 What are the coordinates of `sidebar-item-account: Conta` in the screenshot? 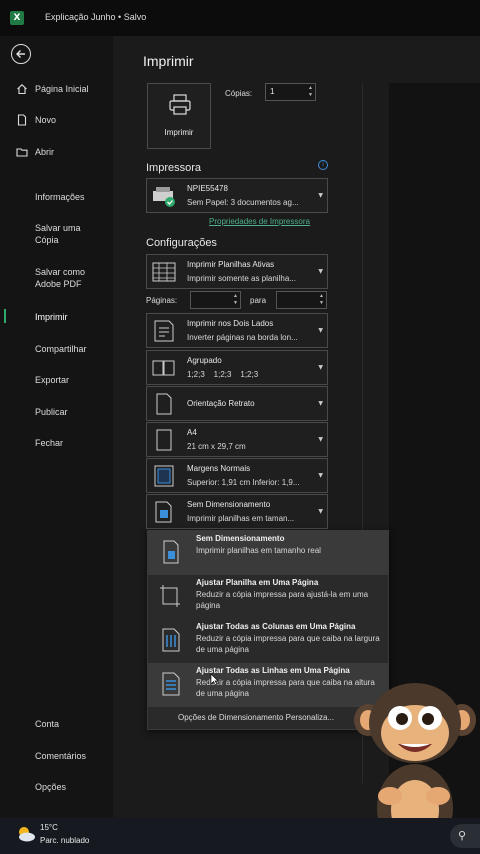 It's located at (56, 724).